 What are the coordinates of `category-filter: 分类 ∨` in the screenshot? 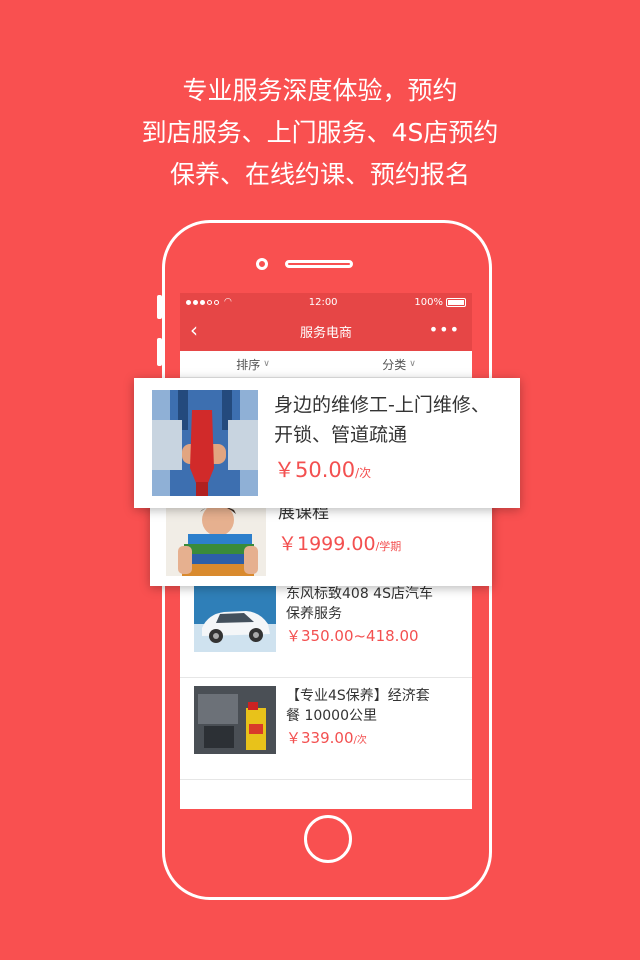 It's located at (399, 364).